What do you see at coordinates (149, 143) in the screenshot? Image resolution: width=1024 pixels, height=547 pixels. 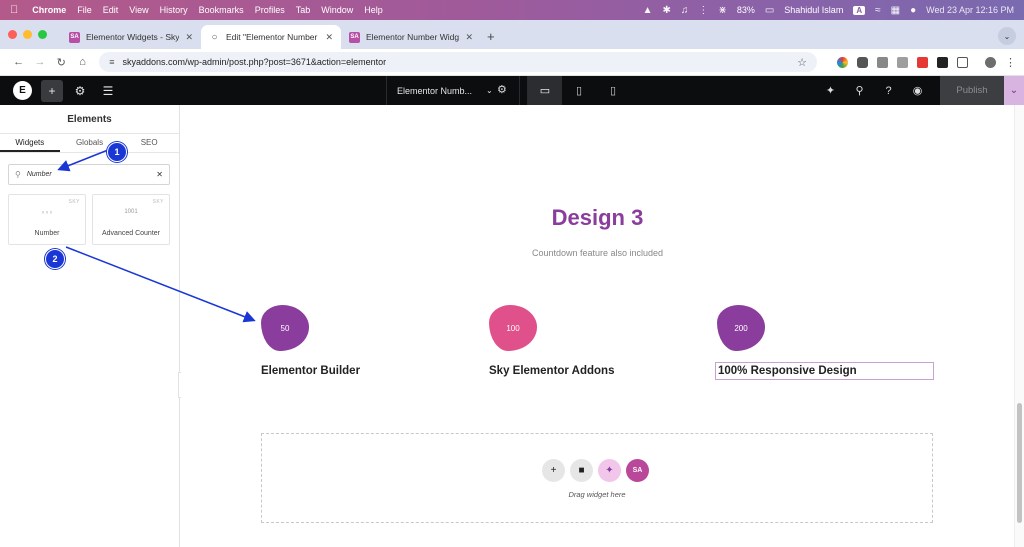 I see `tab-seo: SEO` at bounding box center [149, 143].